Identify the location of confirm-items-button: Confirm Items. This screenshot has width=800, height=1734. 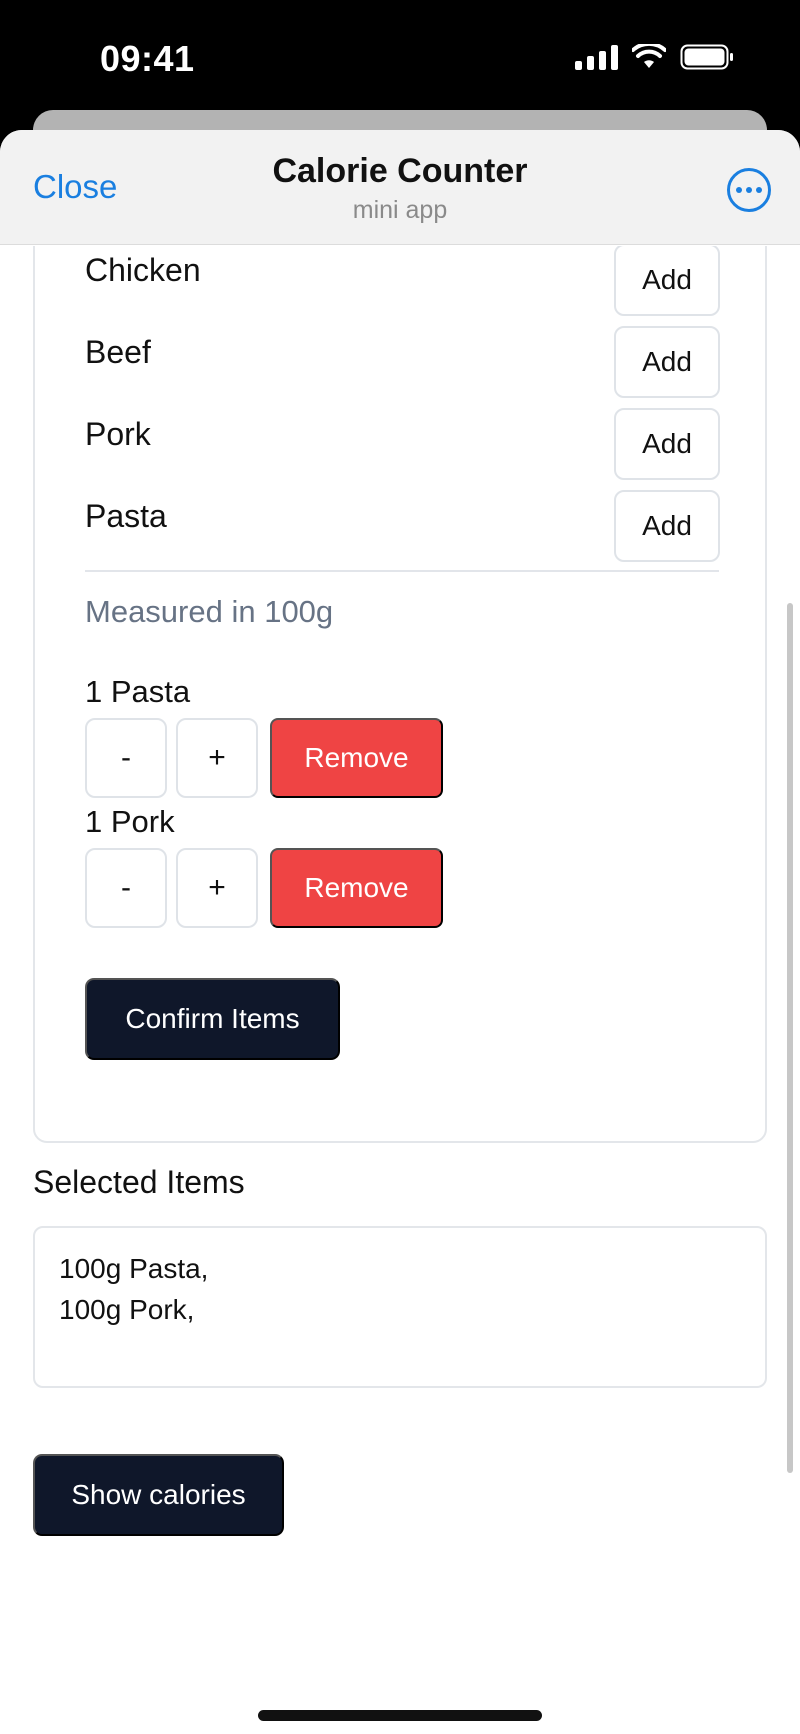
(212, 1019).